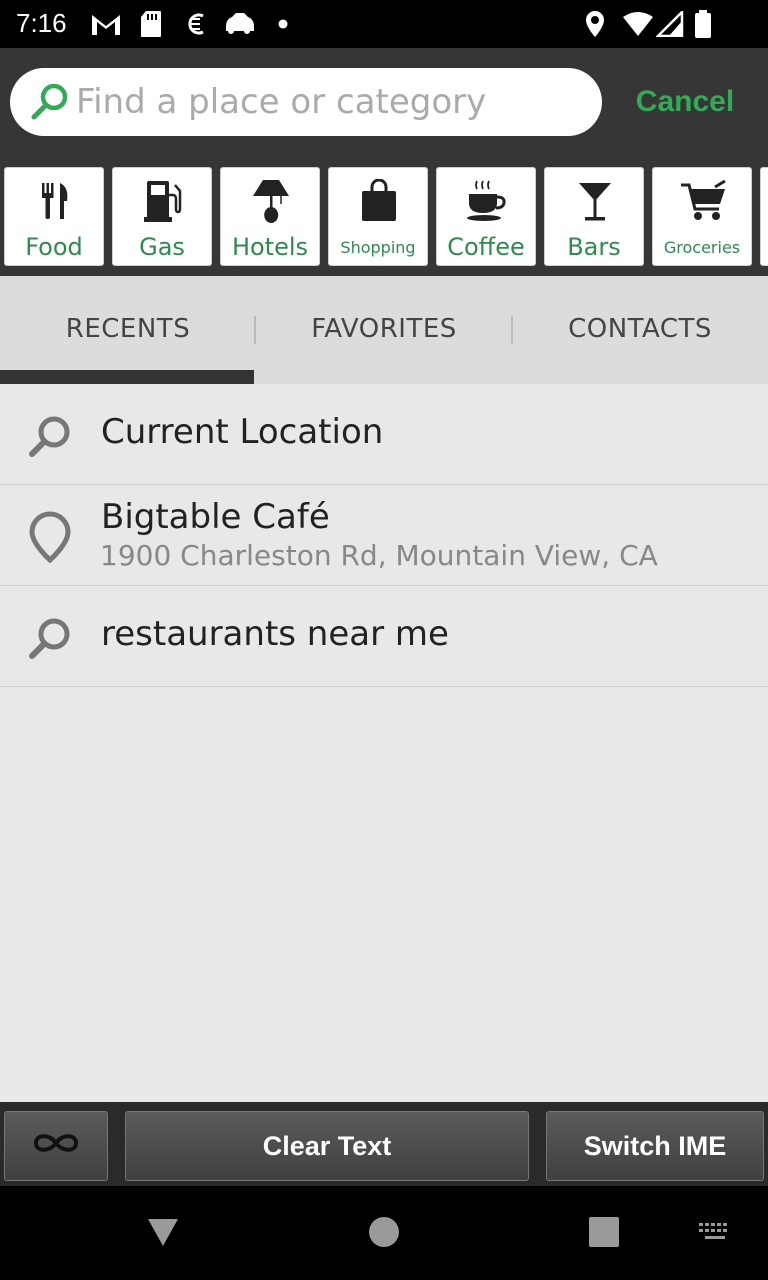 The height and width of the screenshot is (1280, 768). I want to click on list-item-address: 1900 Charleston Rd, Mountain View, CA, so click(379, 555).